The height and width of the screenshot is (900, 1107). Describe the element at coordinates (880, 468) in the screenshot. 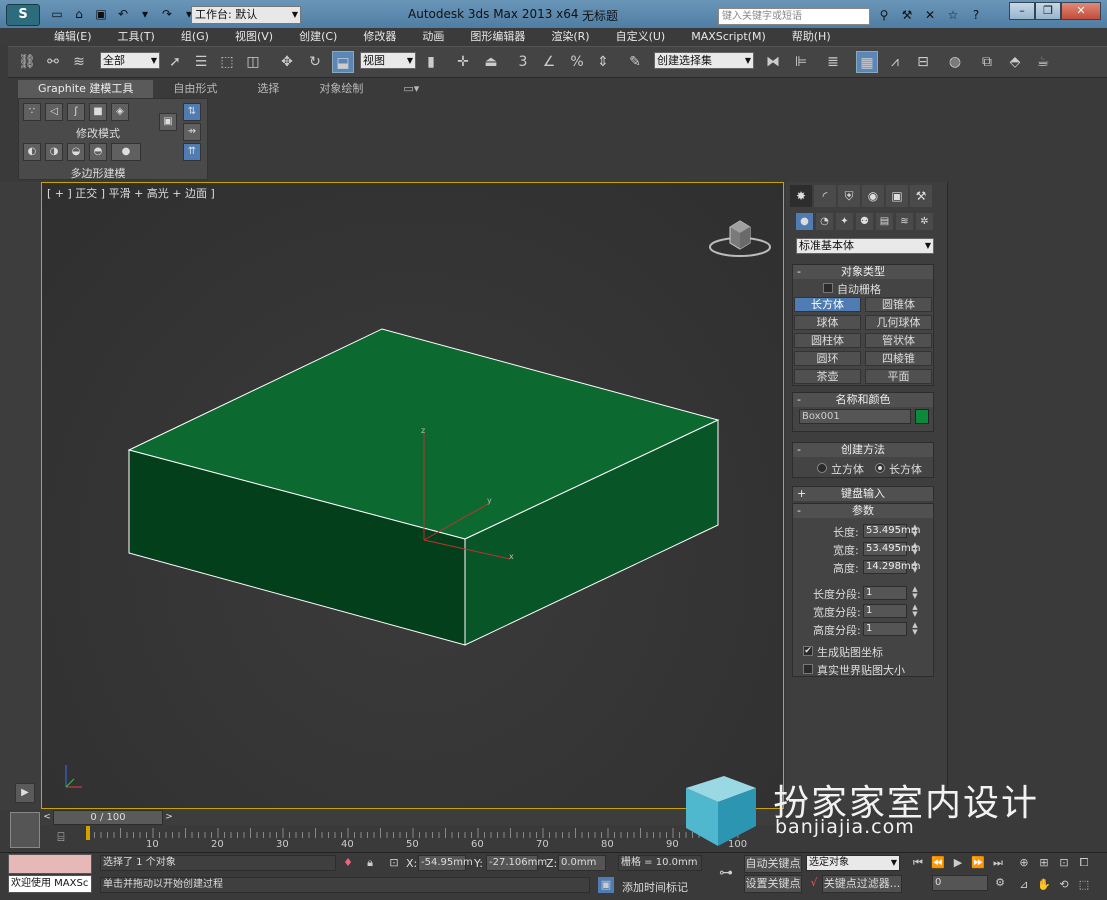

I see `box-radio` at that location.